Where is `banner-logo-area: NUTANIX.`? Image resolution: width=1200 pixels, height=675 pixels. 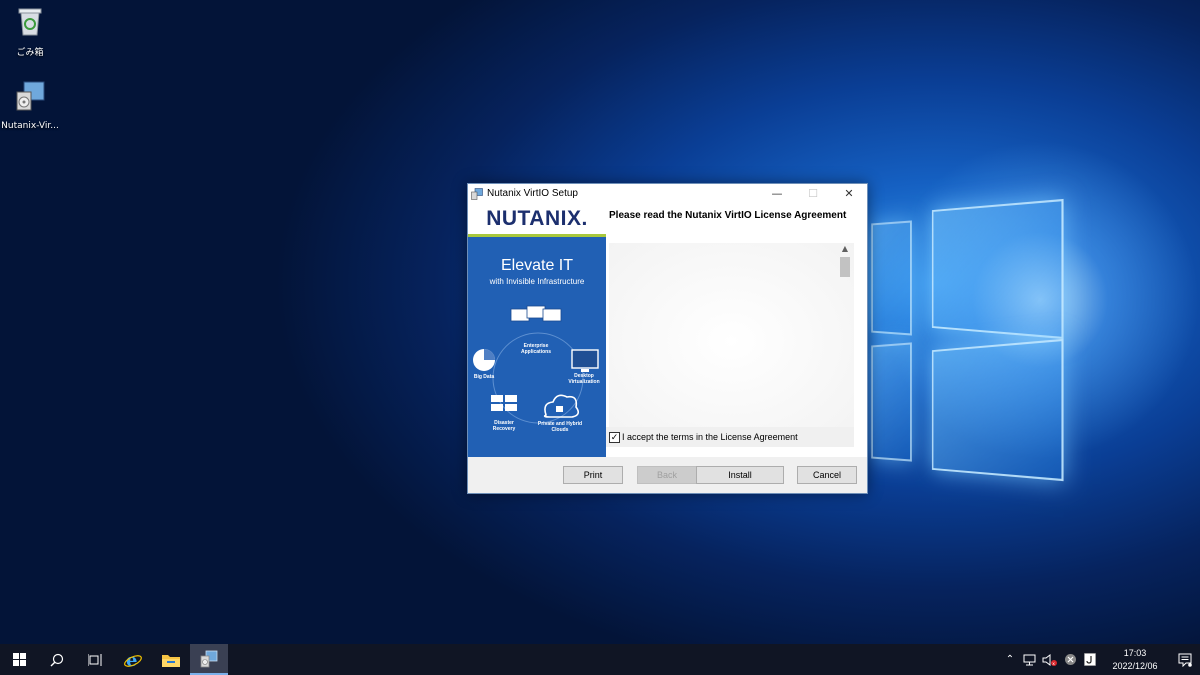 banner-logo-area: NUTANIX. is located at coordinates (537, 220).